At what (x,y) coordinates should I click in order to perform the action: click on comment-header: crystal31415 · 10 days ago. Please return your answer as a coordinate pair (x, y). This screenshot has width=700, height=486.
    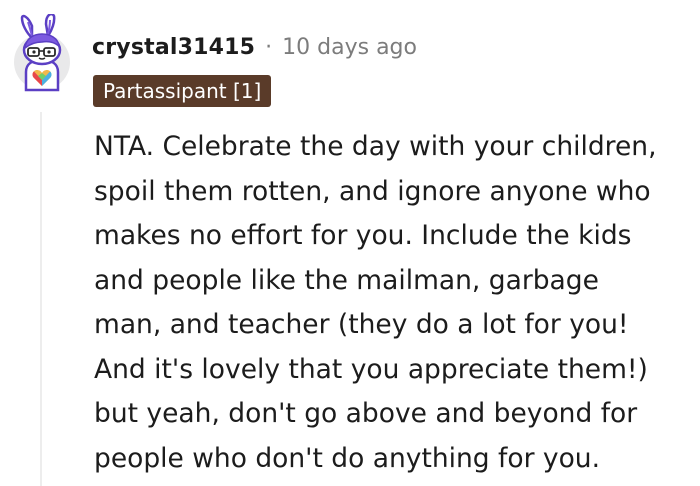
    Looking at the image, I should click on (254, 47).